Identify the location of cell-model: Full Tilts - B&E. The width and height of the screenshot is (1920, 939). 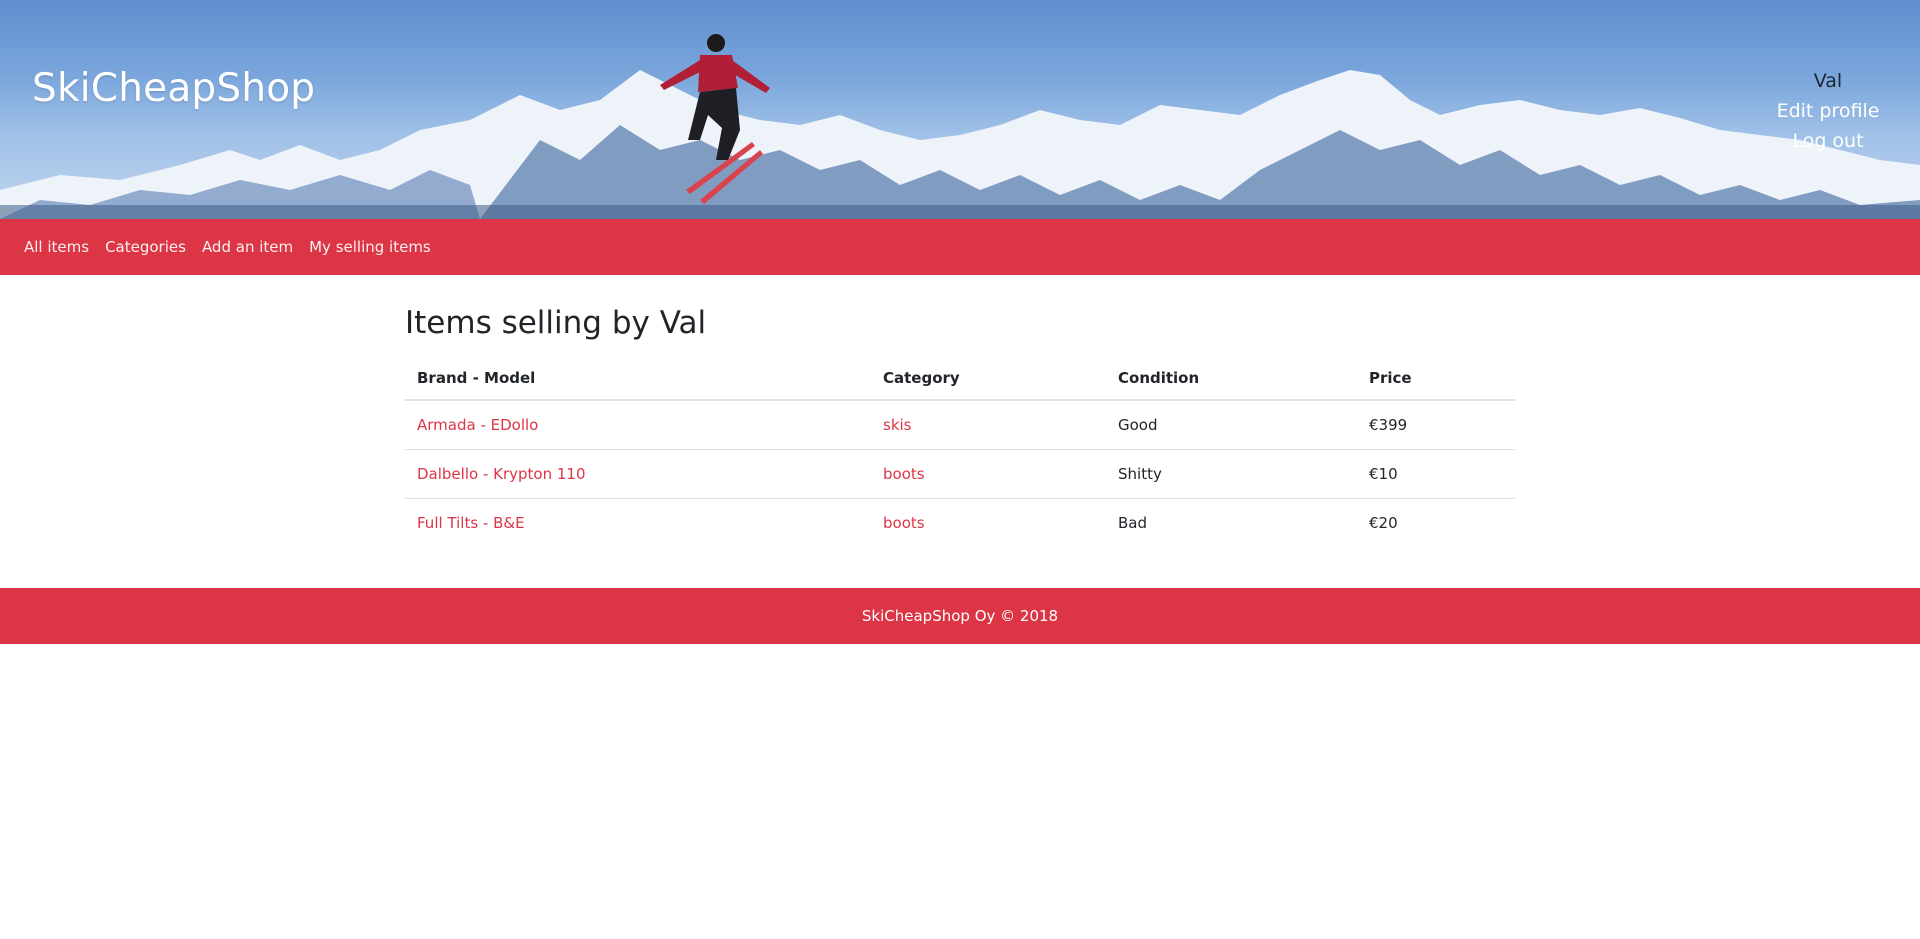
(638, 522).